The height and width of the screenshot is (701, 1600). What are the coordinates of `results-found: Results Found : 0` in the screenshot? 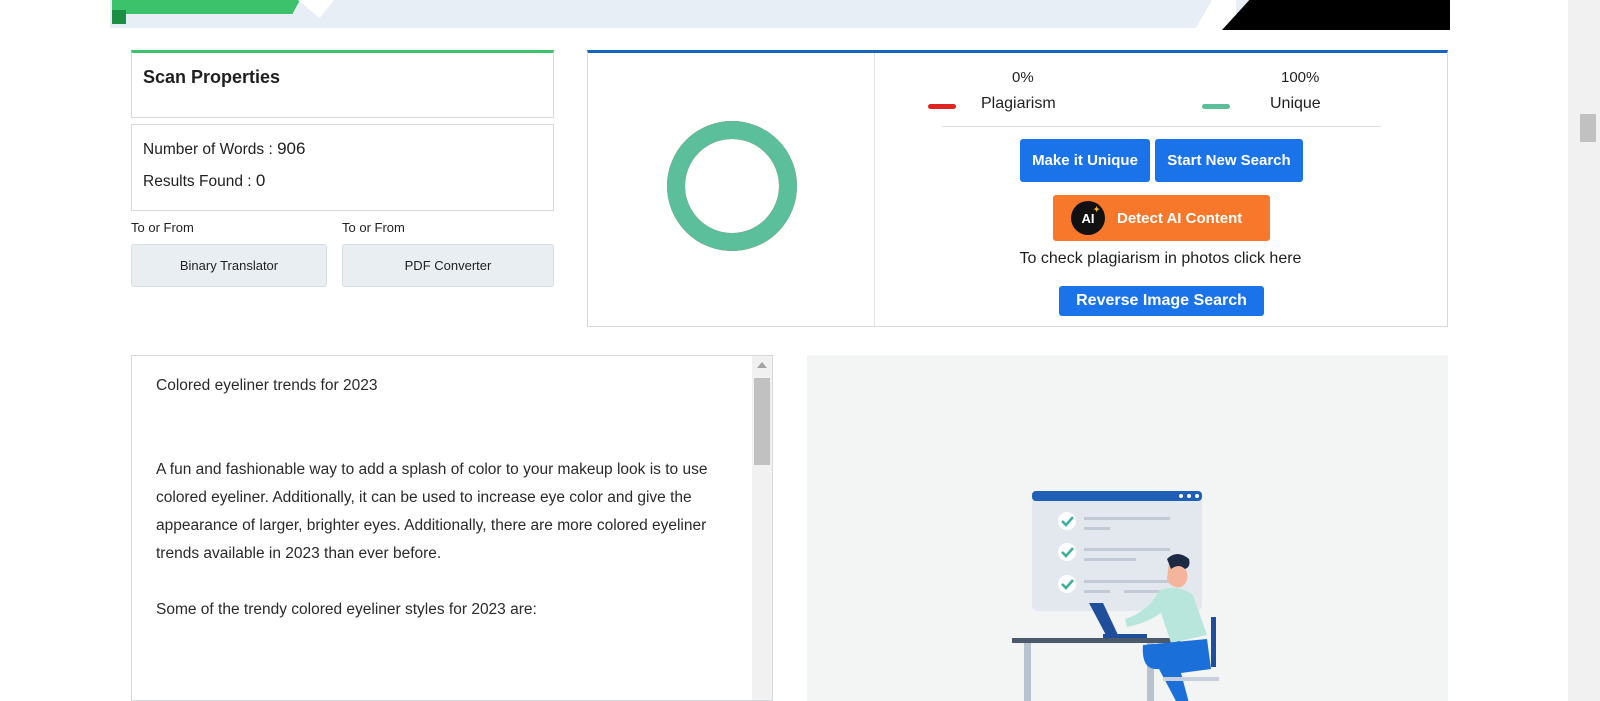 It's located at (204, 181).